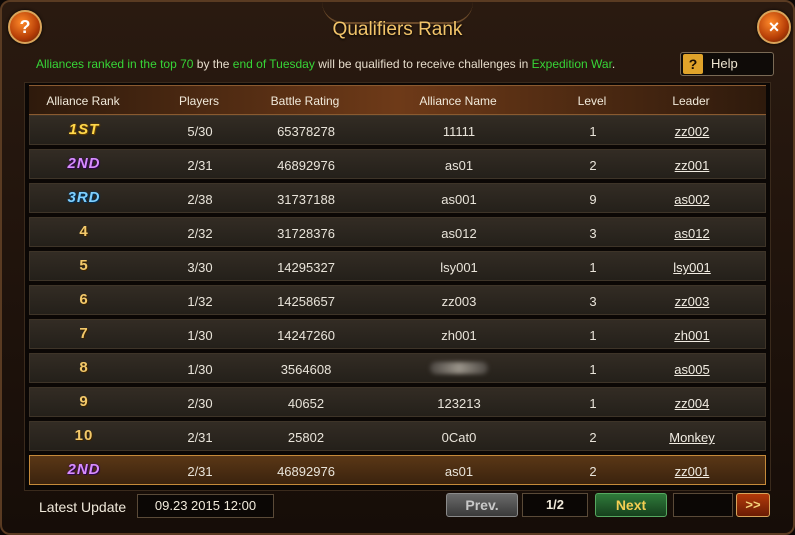  I want to click on alliance-name-cell: zh001, so click(459, 335).